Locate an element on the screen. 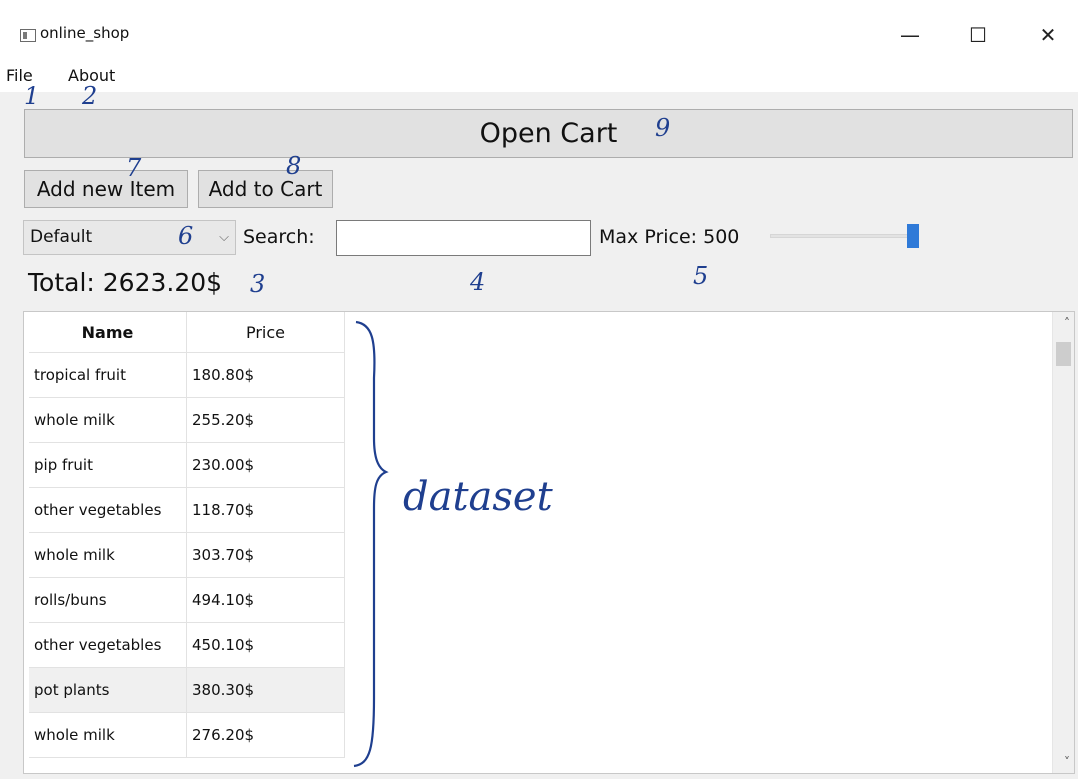  annotation-9: 9 is located at coordinates (663, 128).